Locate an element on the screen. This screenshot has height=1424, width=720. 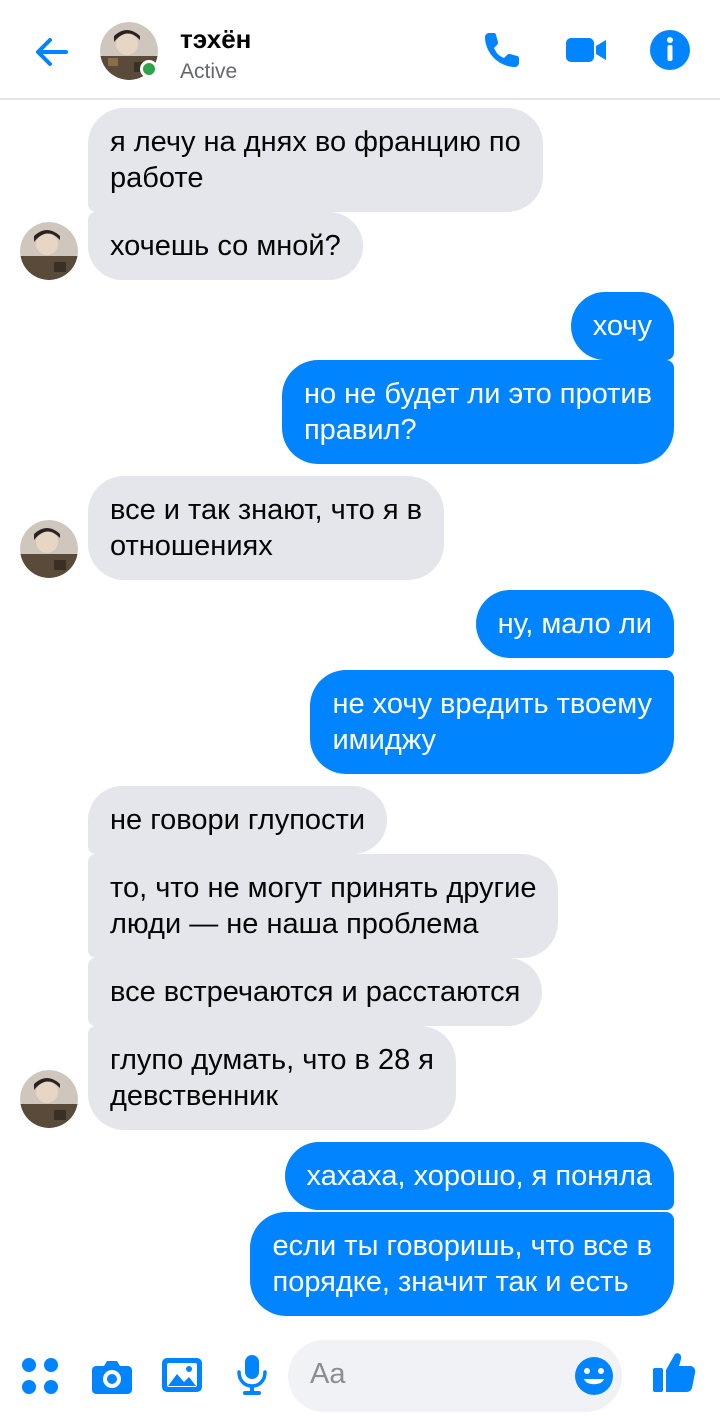
message-line: то, что не могут принять другие is located at coordinates (323, 888).